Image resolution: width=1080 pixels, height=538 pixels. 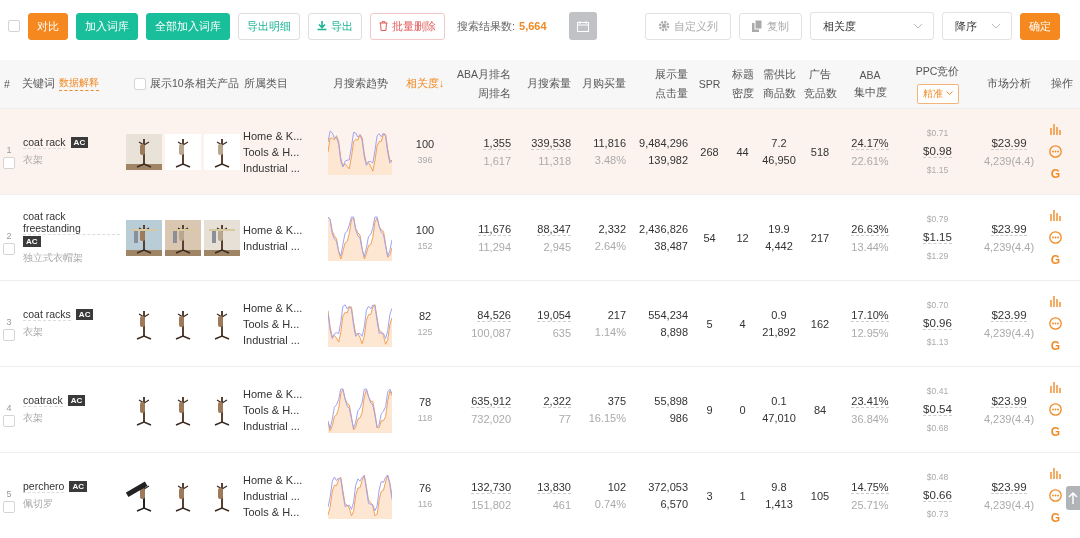 I want to click on row-number: 3, so click(x=9, y=321).